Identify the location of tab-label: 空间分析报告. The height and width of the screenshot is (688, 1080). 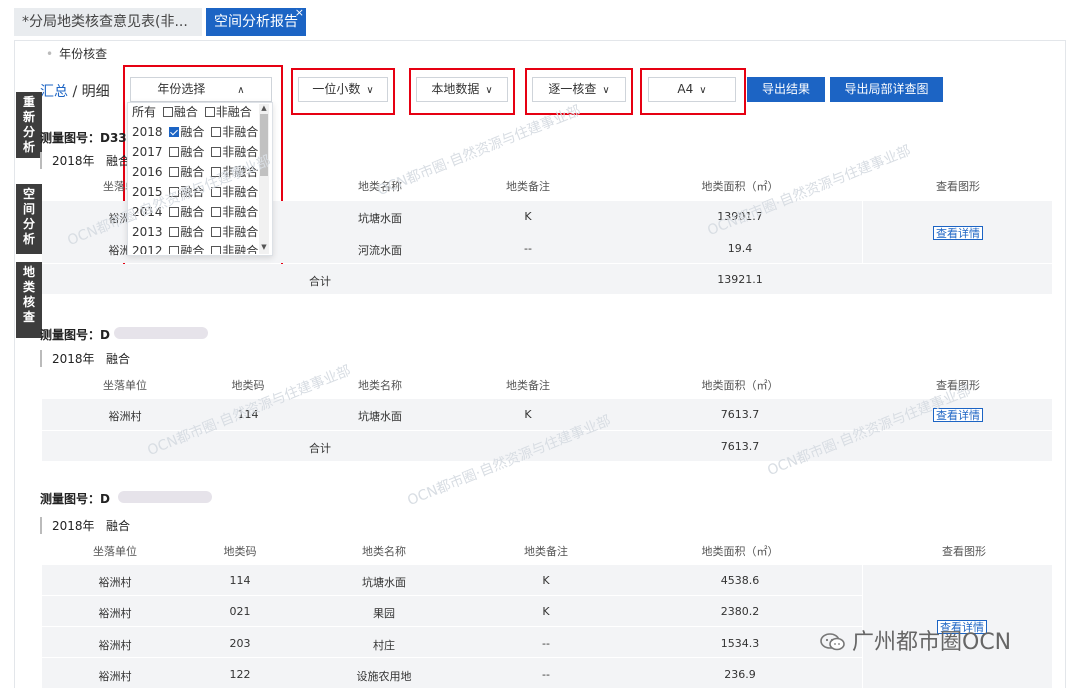
(256, 22).